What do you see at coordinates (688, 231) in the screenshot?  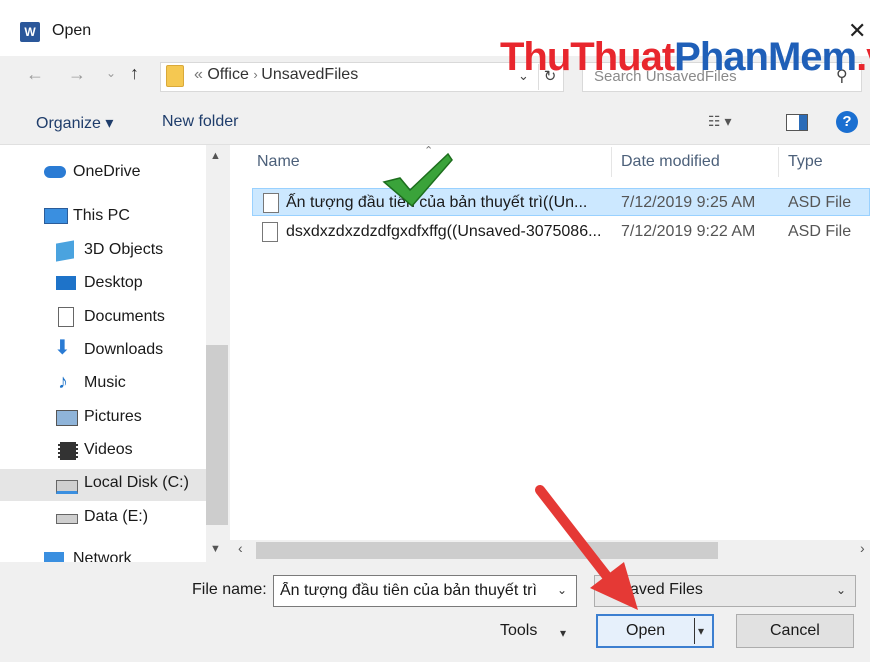 I see `file-date: 7/12/2019 9:22 AM` at bounding box center [688, 231].